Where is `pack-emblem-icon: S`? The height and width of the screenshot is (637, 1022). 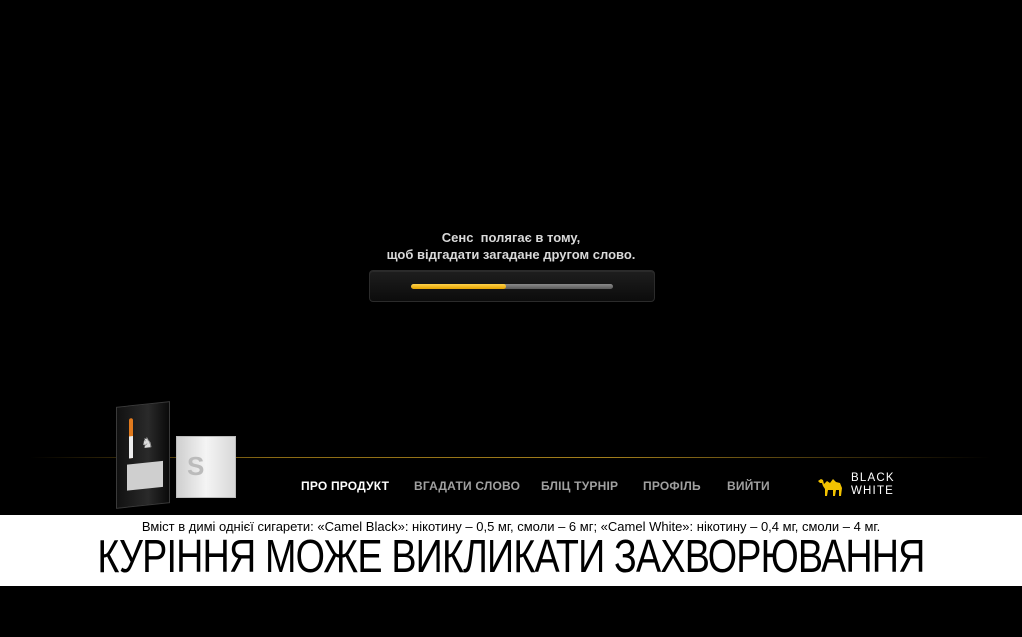 pack-emblem-icon: S is located at coordinates (196, 466).